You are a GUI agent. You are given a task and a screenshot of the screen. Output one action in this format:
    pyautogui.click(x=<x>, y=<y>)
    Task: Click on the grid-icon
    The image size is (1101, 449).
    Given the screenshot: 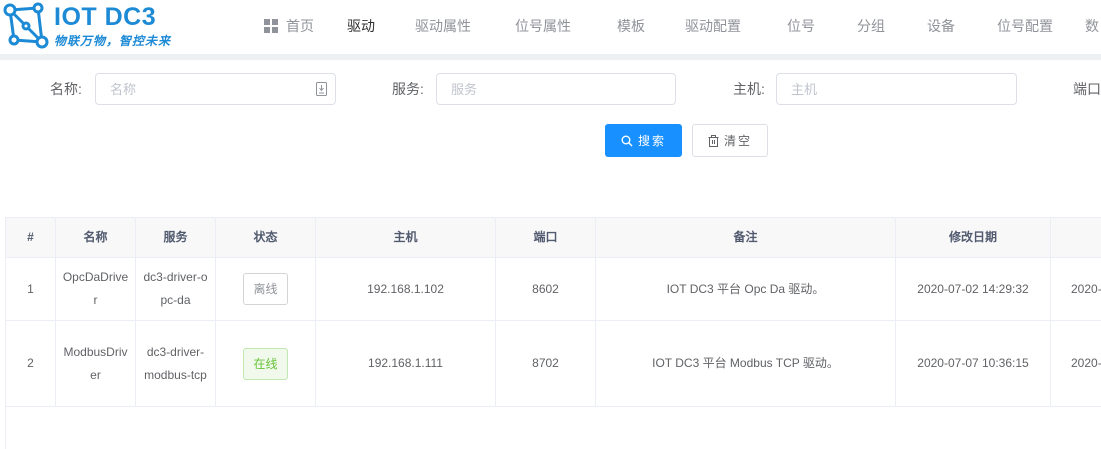 What is the action you would take?
    pyautogui.click(x=271, y=26)
    